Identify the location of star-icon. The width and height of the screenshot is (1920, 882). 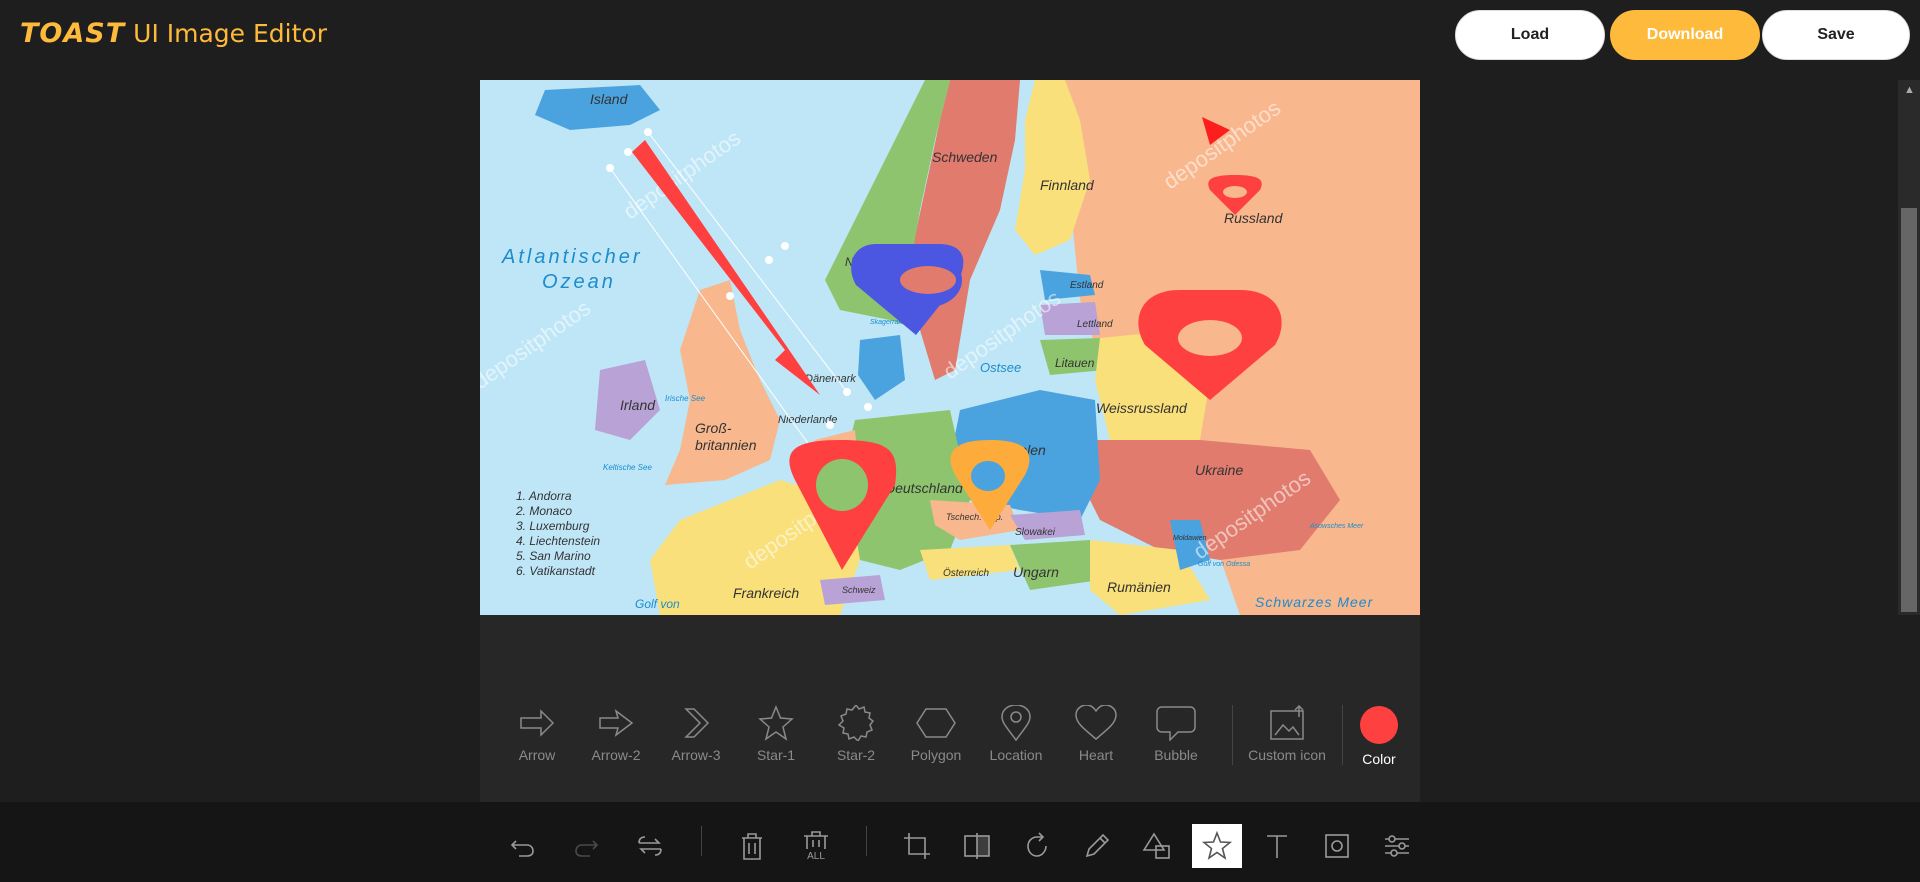
(1217, 845).